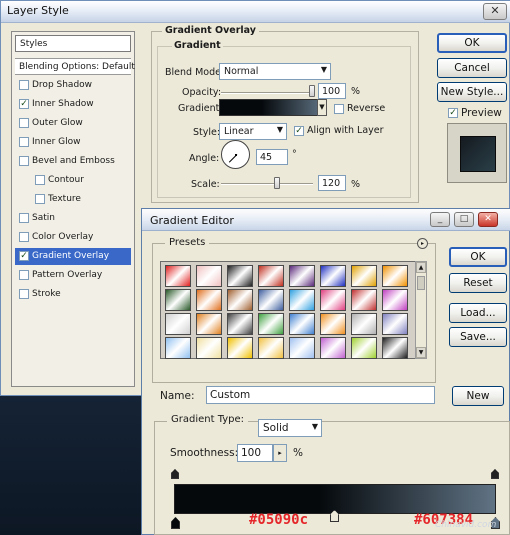  What do you see at coordinates (73, 275) in the screenshot?
I see `style-item: Pattern Overlay` at bounding box center [73, 275].